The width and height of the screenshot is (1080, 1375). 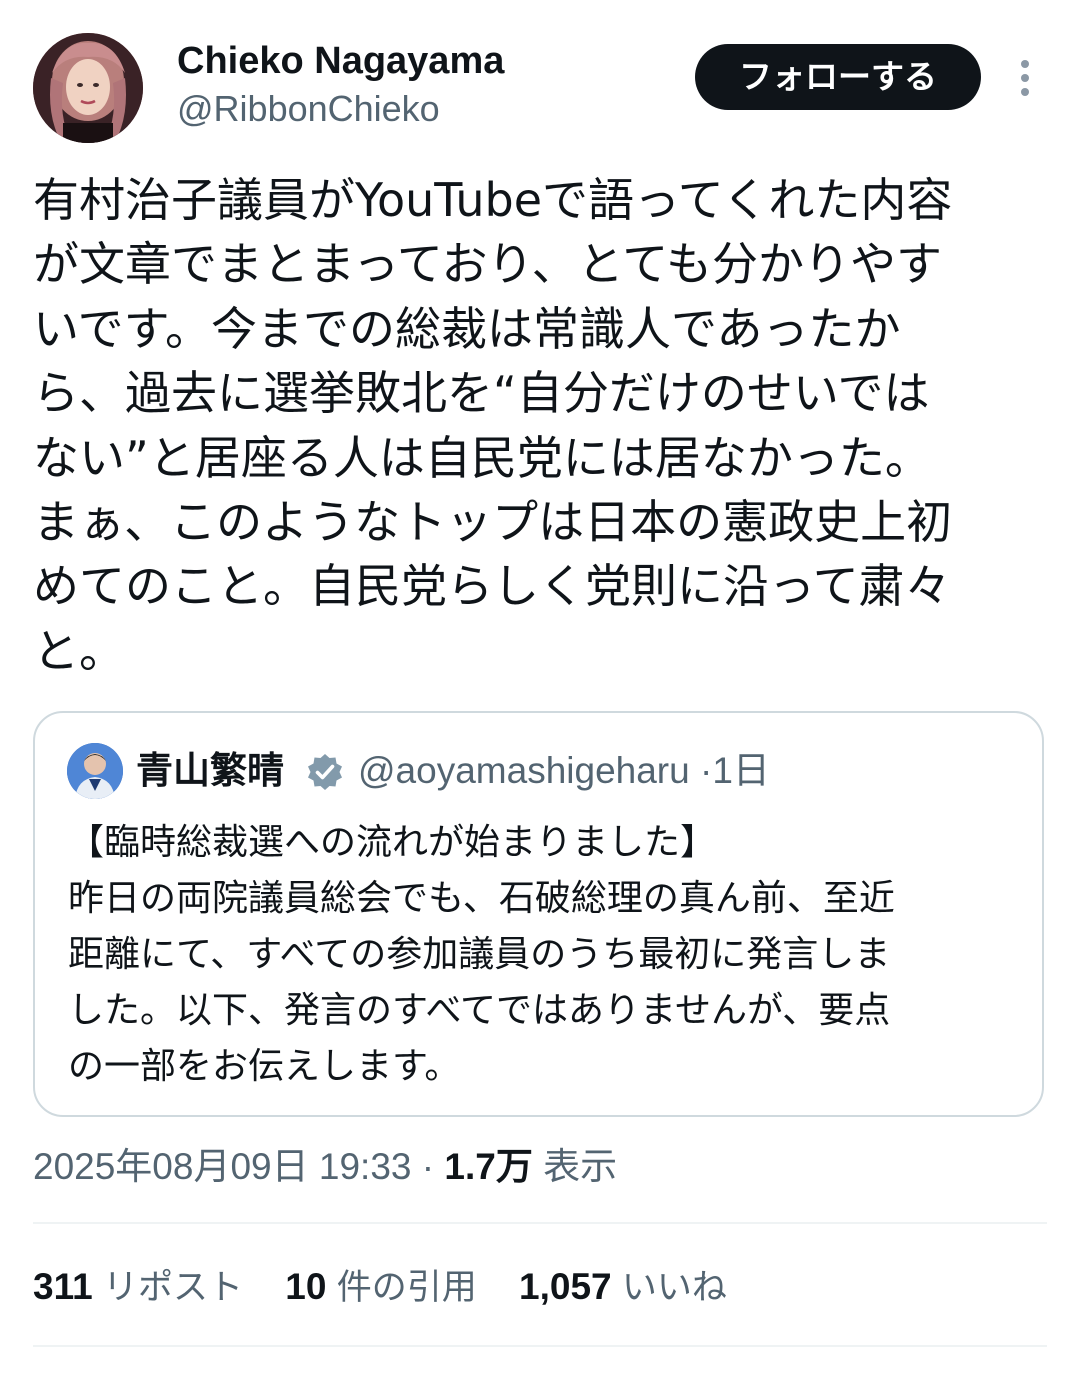 I want to click on quotes-stat: 10 件の引用, so click(x=380, y=1287).